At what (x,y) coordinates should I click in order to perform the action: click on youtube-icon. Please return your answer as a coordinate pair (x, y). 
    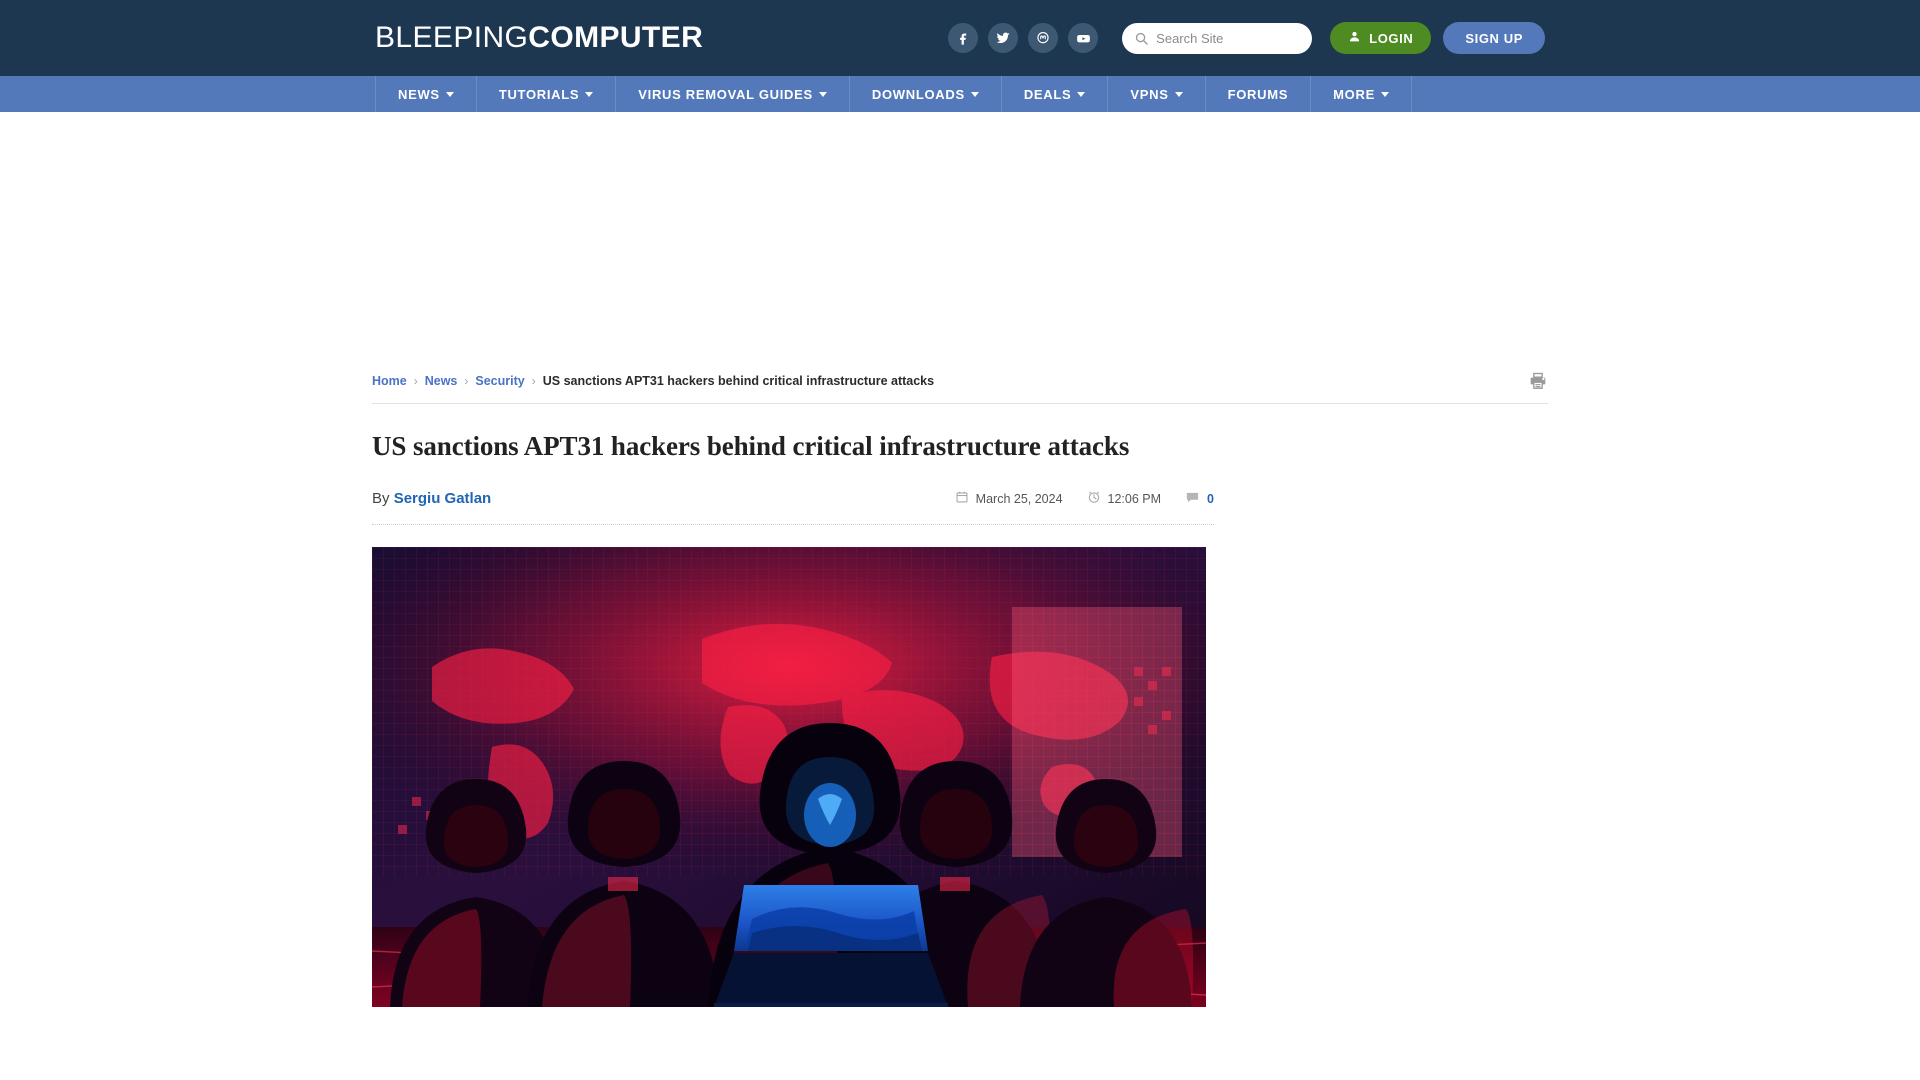
    Looking at the image, I should click on (1083, 38).